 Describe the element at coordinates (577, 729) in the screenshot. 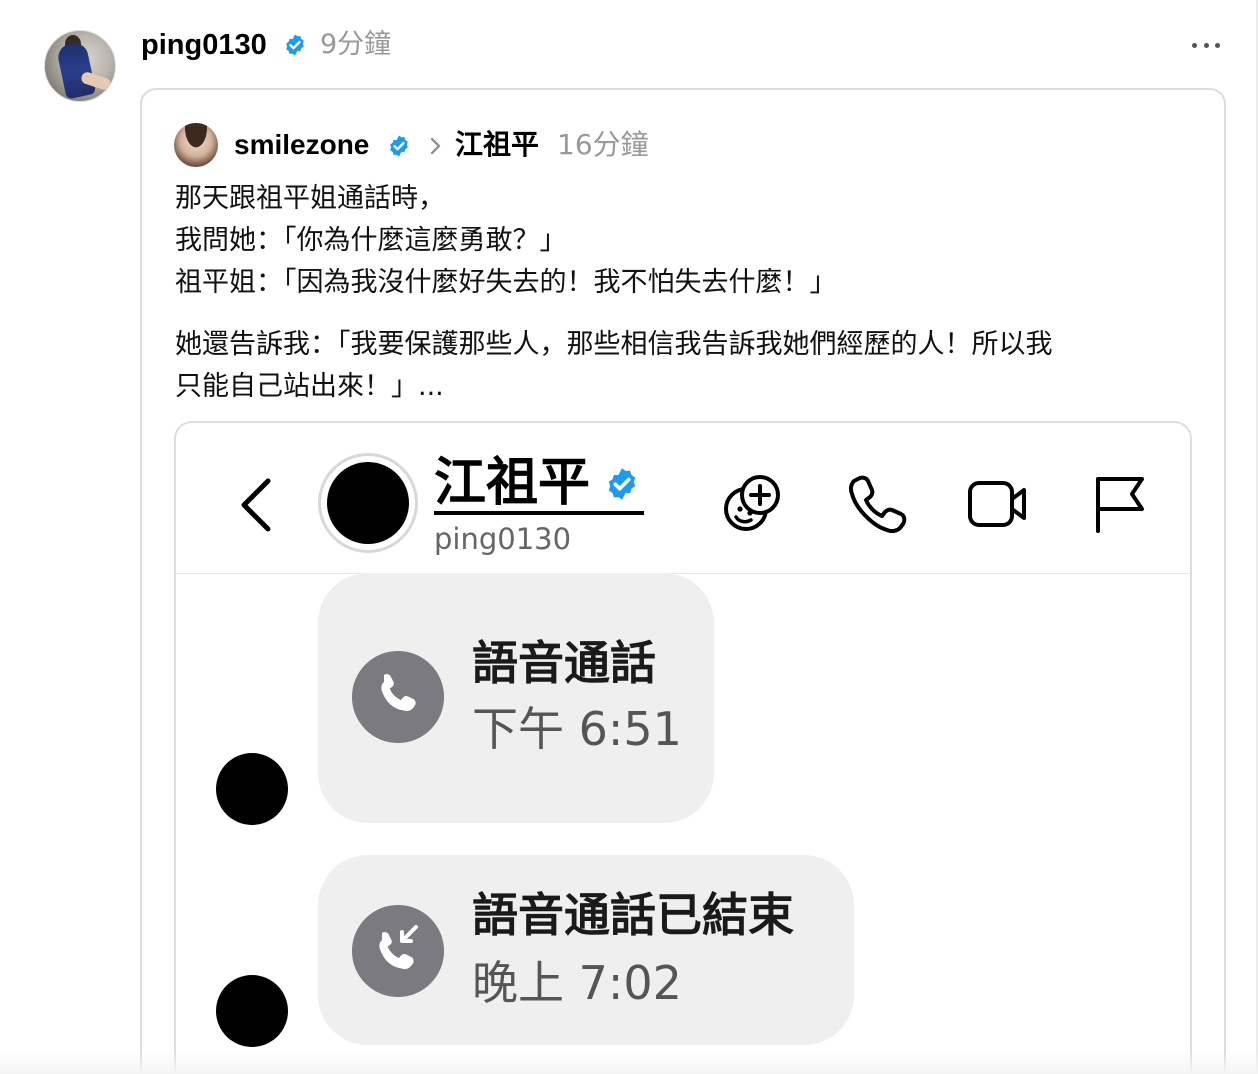

I see `call-time: 下午 6:51` at that location.